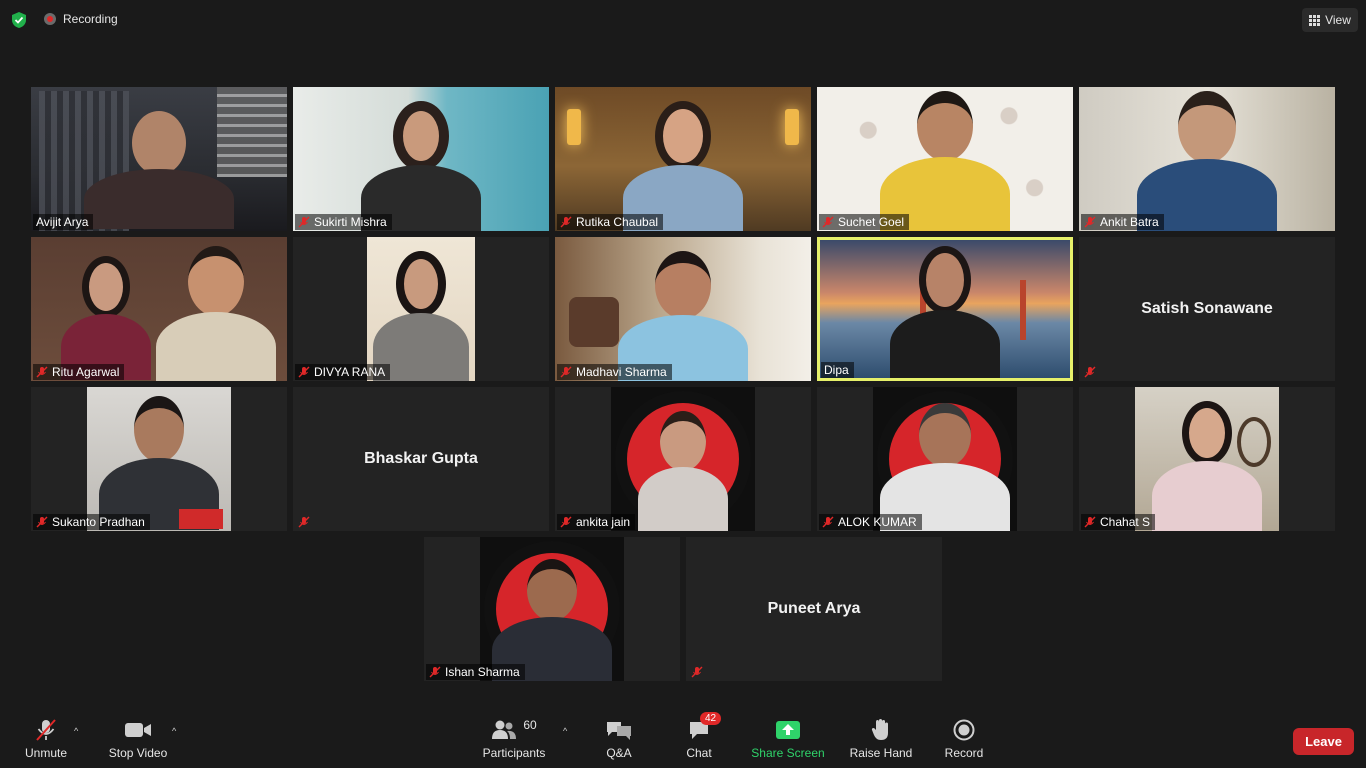 This screenshot has height=768, width=1366. I want to click on share-screen-button: Share Screen, so click(788, 739).